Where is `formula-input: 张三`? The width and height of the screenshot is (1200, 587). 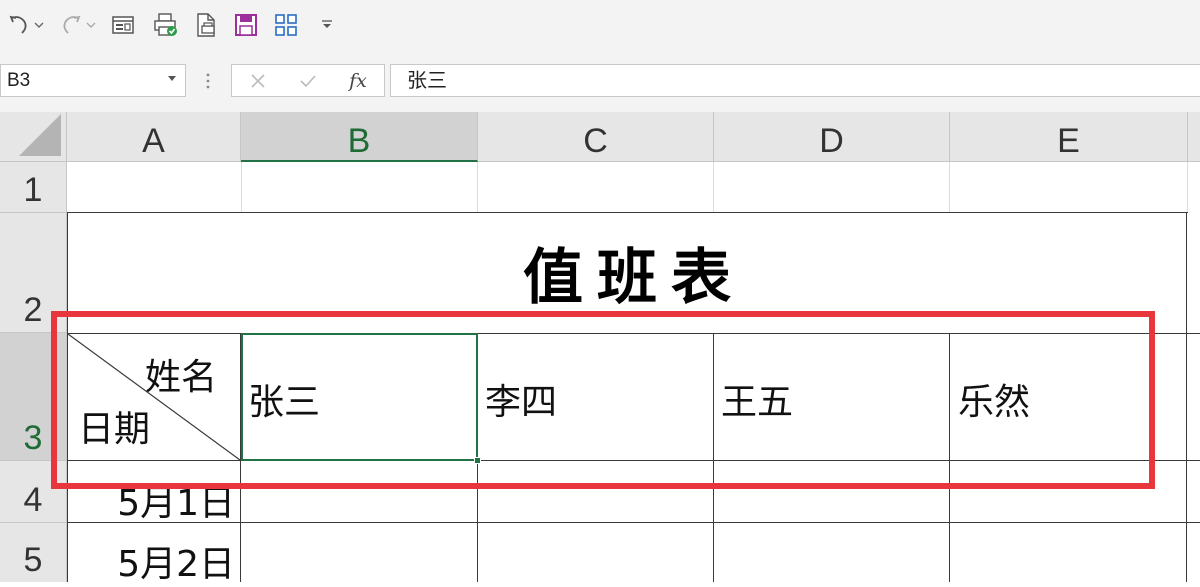
formula-input: 张三 is located at coordinates (795, 80).